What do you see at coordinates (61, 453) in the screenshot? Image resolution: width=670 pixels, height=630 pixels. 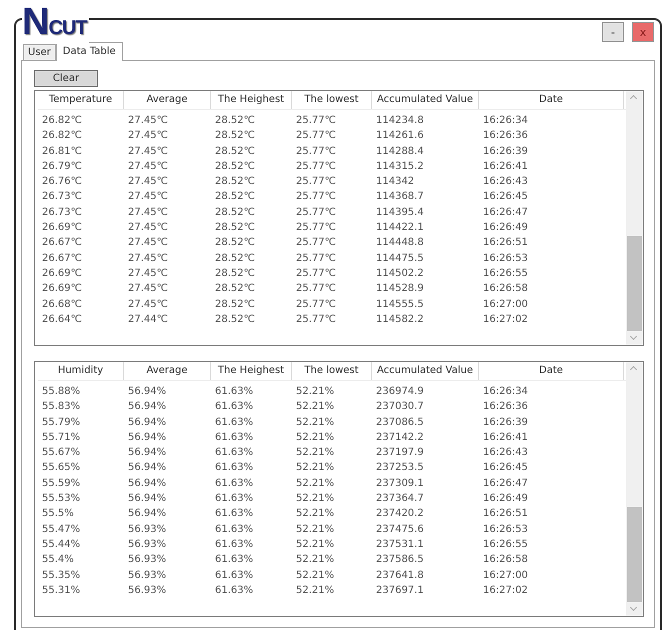 I see `table-cell-text: 55.67%` at bounding box center [61, 453].